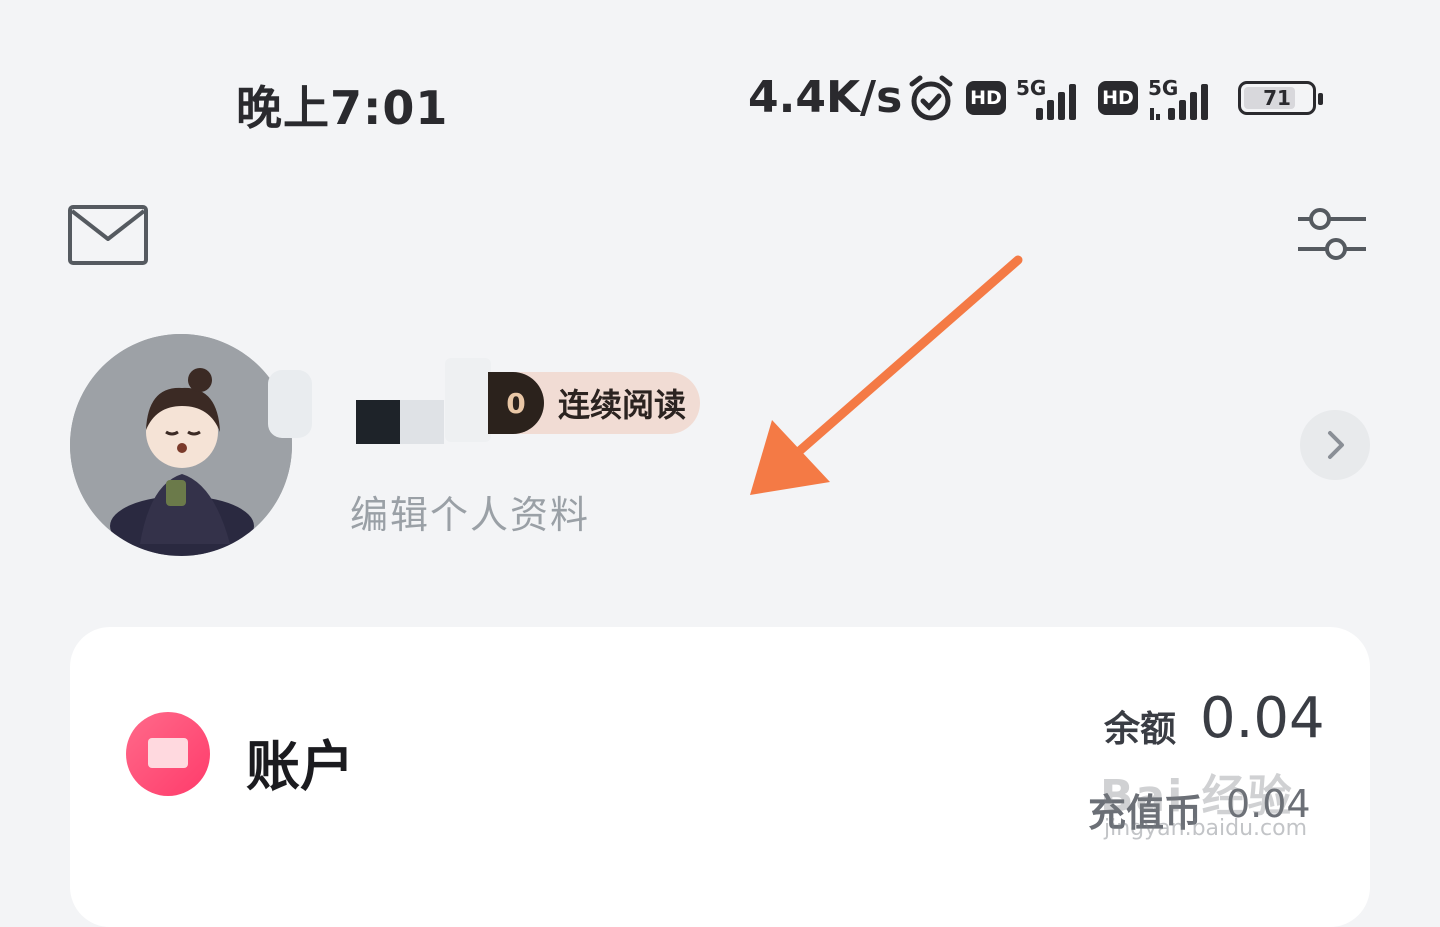 This screenshot has width=1440, height=927. I want to click on edit-profile-link: 编辑个人资料, so click(470, 511).